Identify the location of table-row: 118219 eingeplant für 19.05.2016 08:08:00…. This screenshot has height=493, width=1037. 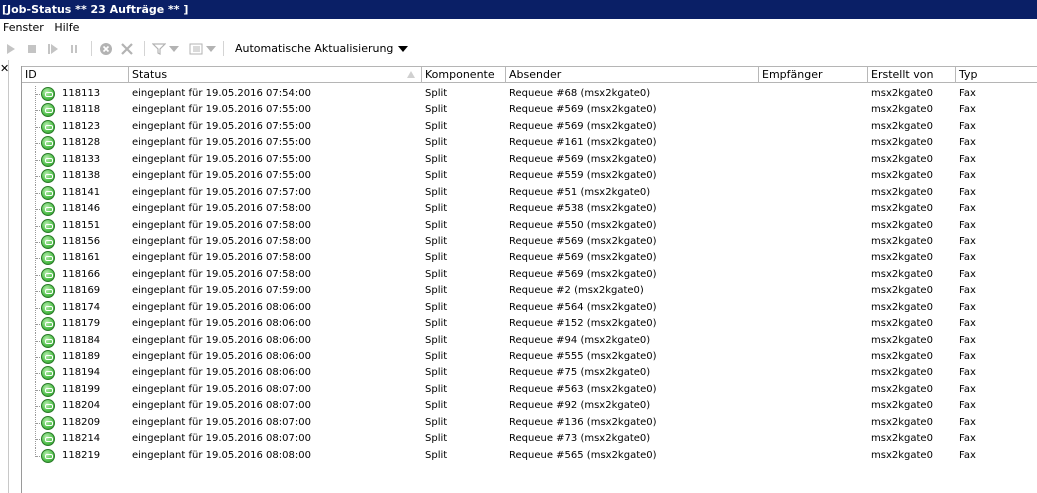
(529, 455).